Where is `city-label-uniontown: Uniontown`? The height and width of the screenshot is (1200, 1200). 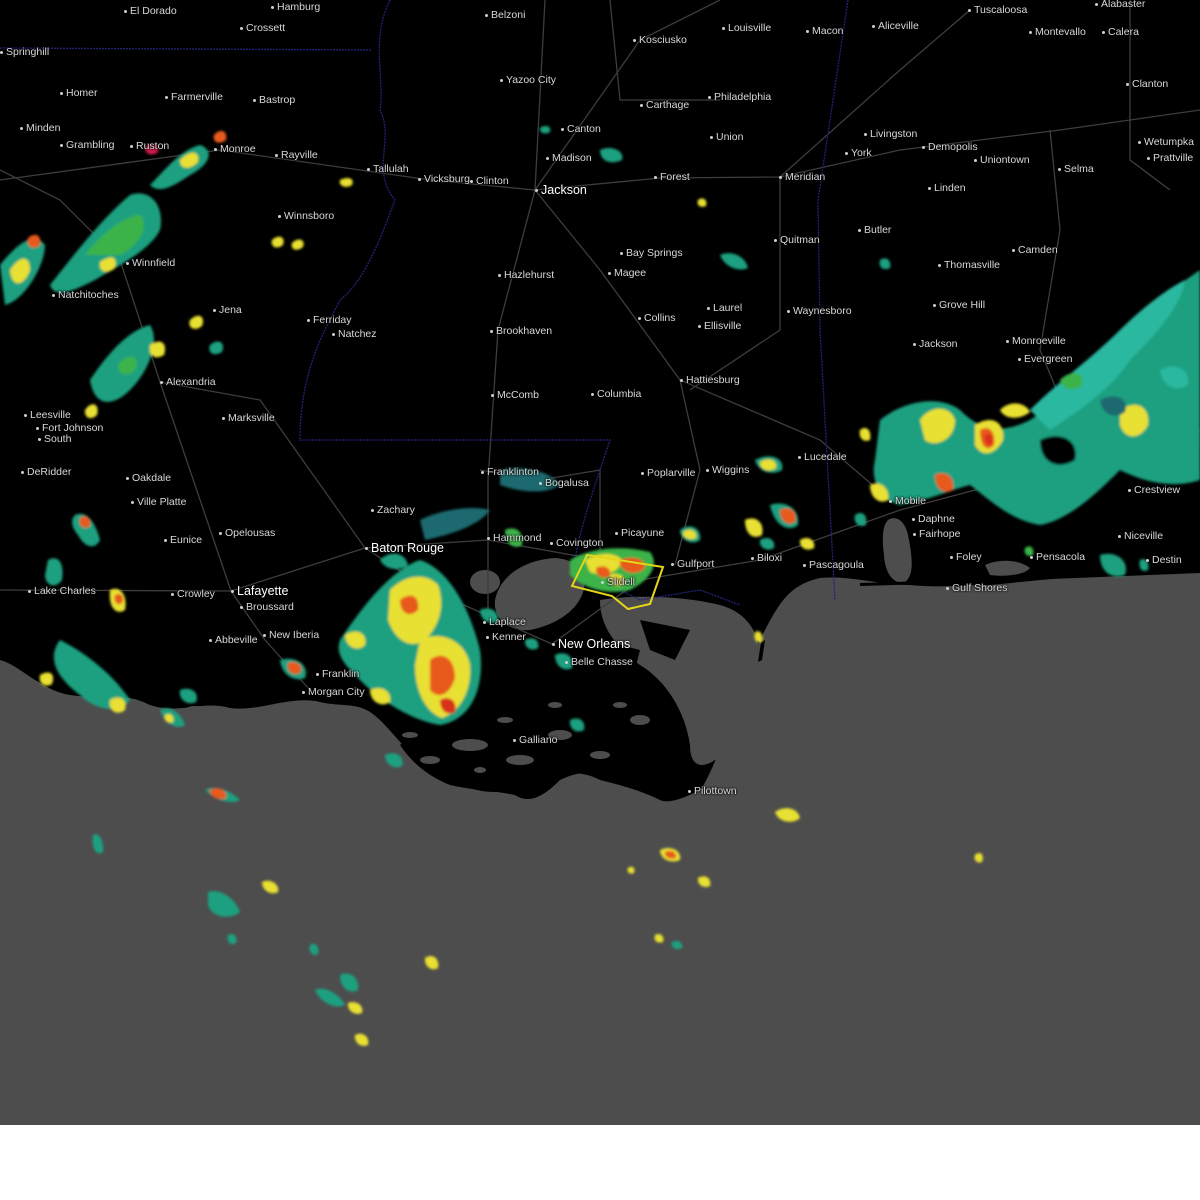
city-label-uniontown: Uniontown is located at coordinates (1002, 160).